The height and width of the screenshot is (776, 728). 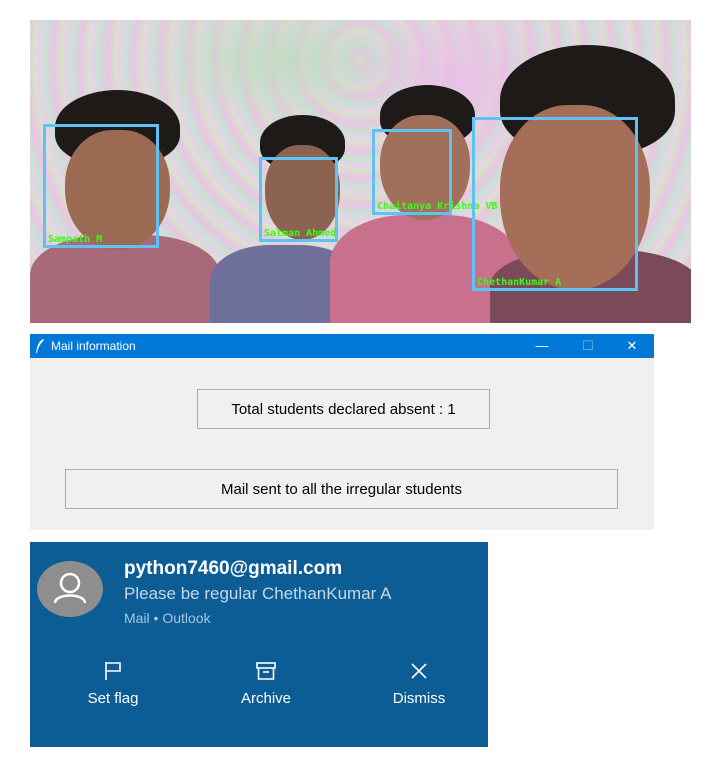 I want to click on face-label: Sampath M, so click(x=75, y=239).